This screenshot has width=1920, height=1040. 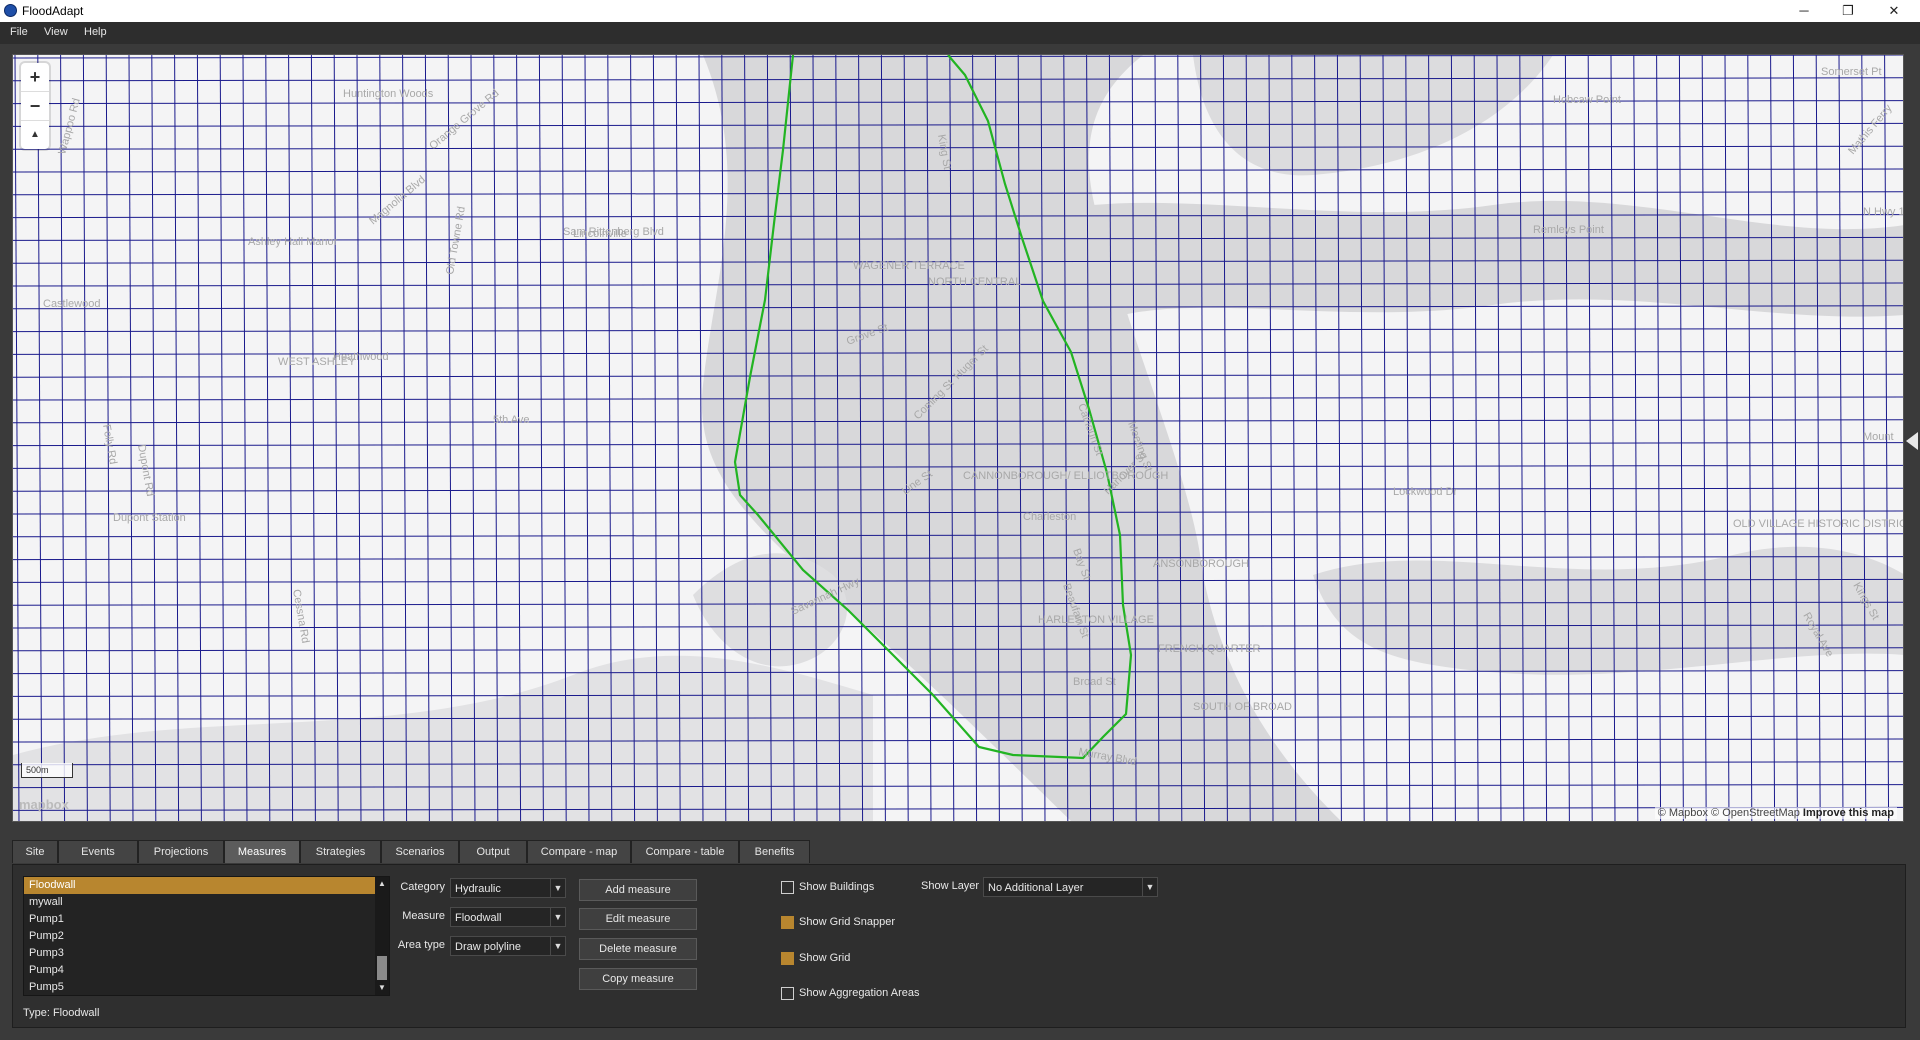 I want to click on list-item: Pump1, so click(x=206, y=919).